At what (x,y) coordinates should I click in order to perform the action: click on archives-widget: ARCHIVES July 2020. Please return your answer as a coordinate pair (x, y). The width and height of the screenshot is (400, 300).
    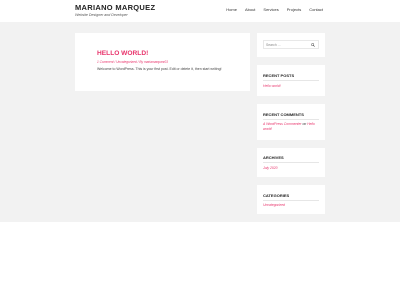
    Looking at the image, I should click on (291, 162).